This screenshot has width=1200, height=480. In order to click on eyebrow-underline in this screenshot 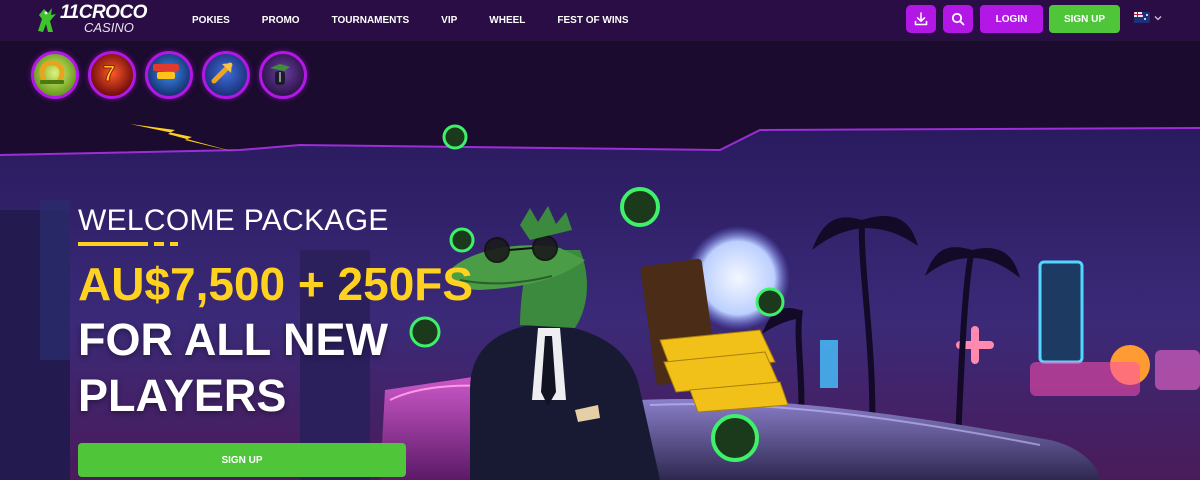, I will do `click(128, 244)`.